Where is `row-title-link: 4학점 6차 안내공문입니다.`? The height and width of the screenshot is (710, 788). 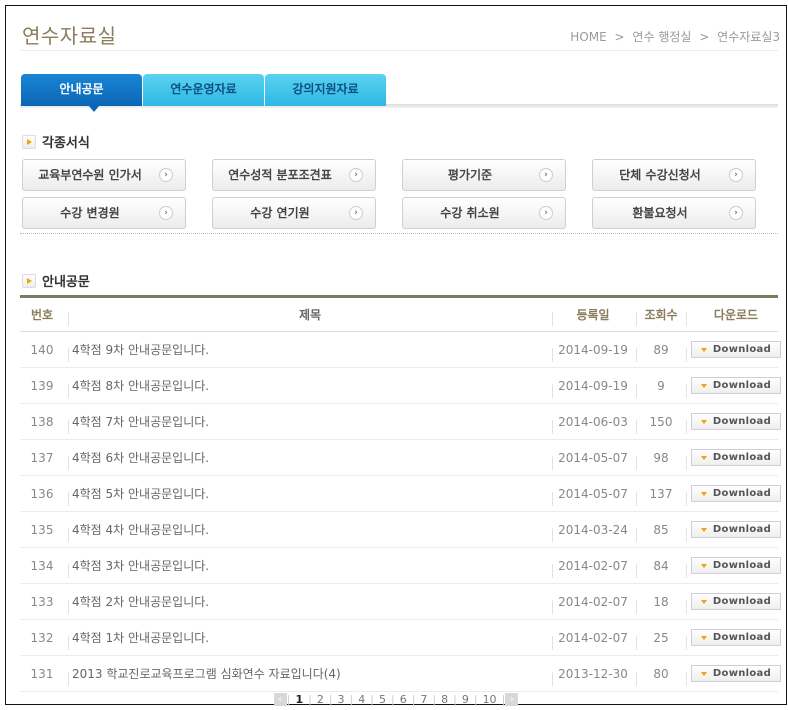 row-title-link: 4학점 6차 안내공문입니다. is located at coordinates (310, 457).